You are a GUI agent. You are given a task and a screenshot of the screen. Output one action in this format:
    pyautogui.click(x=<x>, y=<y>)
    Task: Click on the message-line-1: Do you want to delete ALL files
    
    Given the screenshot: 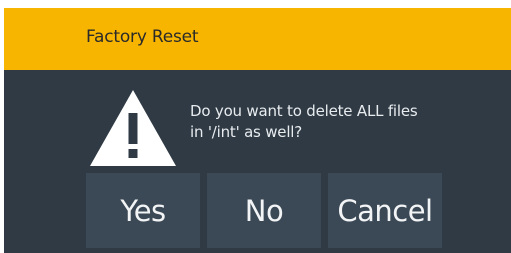 What is the action you would take?
    pyautogui.click(x=304, y=111)
    